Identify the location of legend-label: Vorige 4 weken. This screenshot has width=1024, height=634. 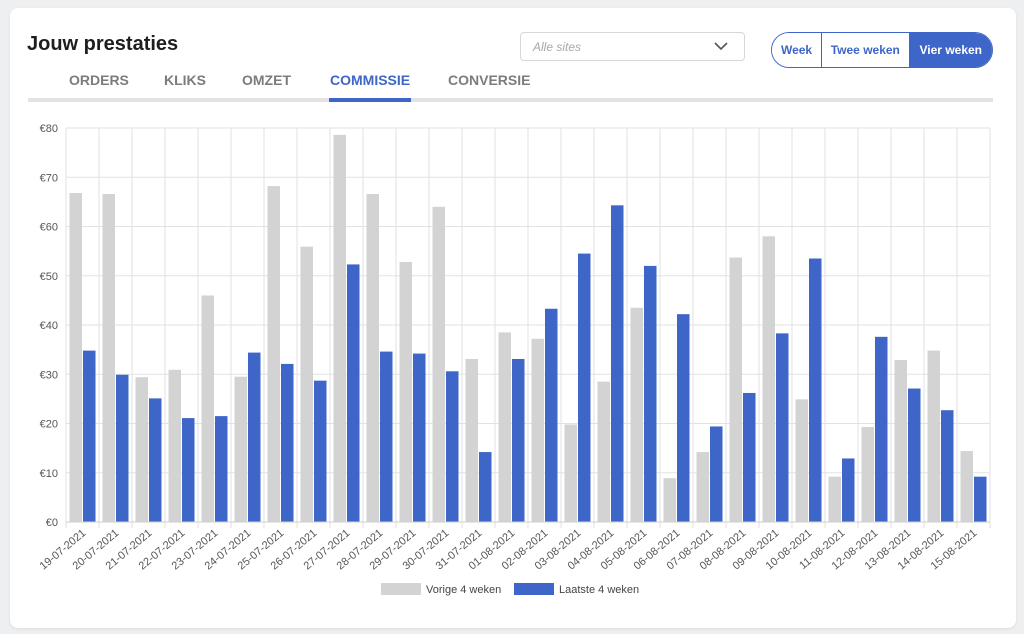
(463, 590).